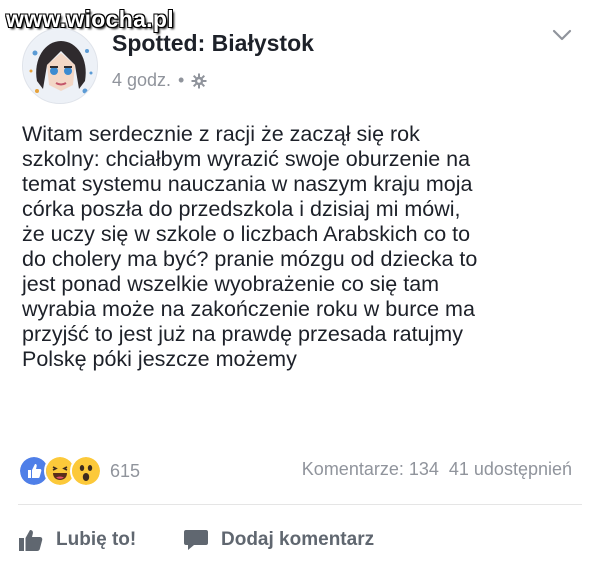  What do you see at coordinates (300, 504) in the screenshot?
I see `divider` at bounding box center [300, 504].